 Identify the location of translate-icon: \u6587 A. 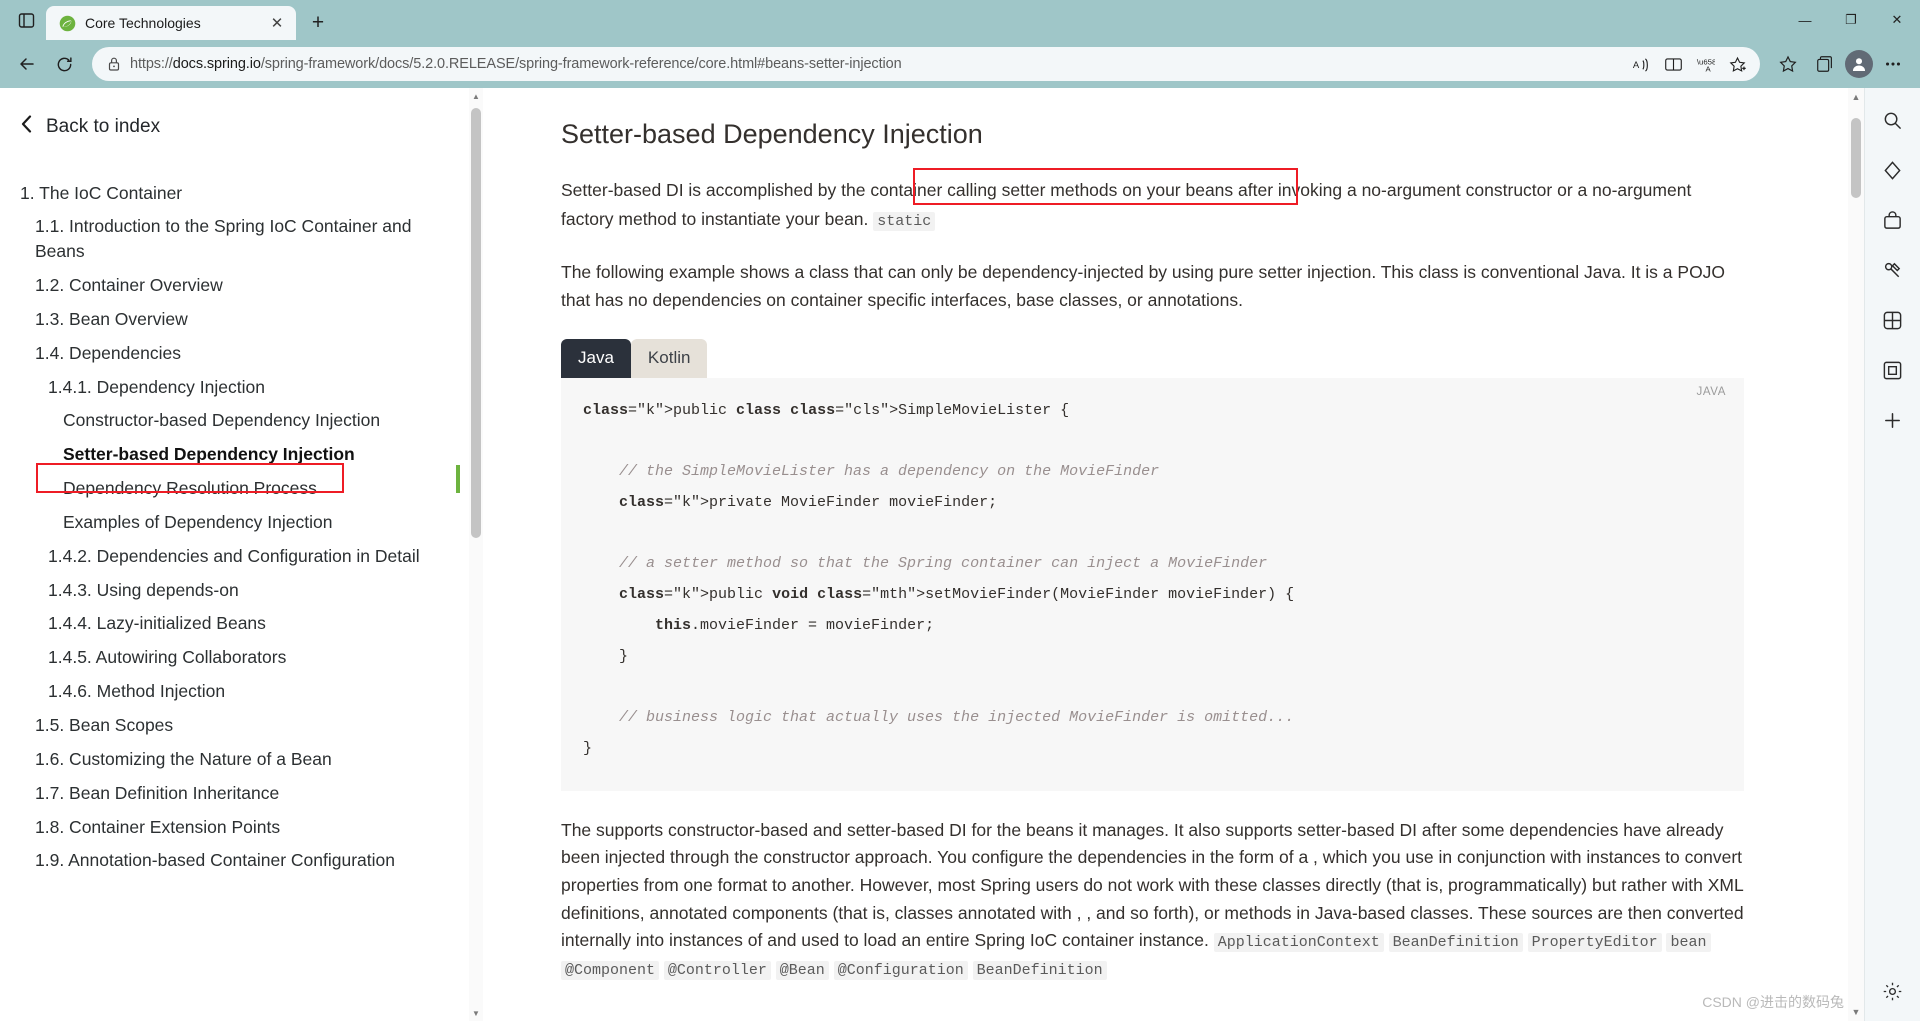
(1705, 64).